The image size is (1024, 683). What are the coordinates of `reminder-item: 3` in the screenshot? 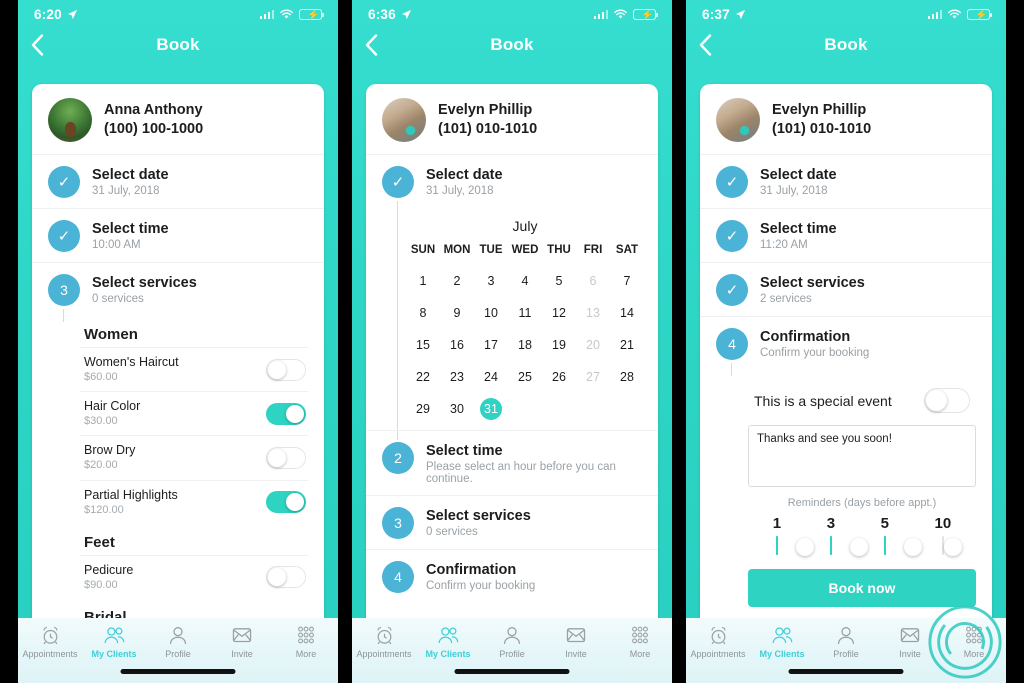 It's located at (847, 535).